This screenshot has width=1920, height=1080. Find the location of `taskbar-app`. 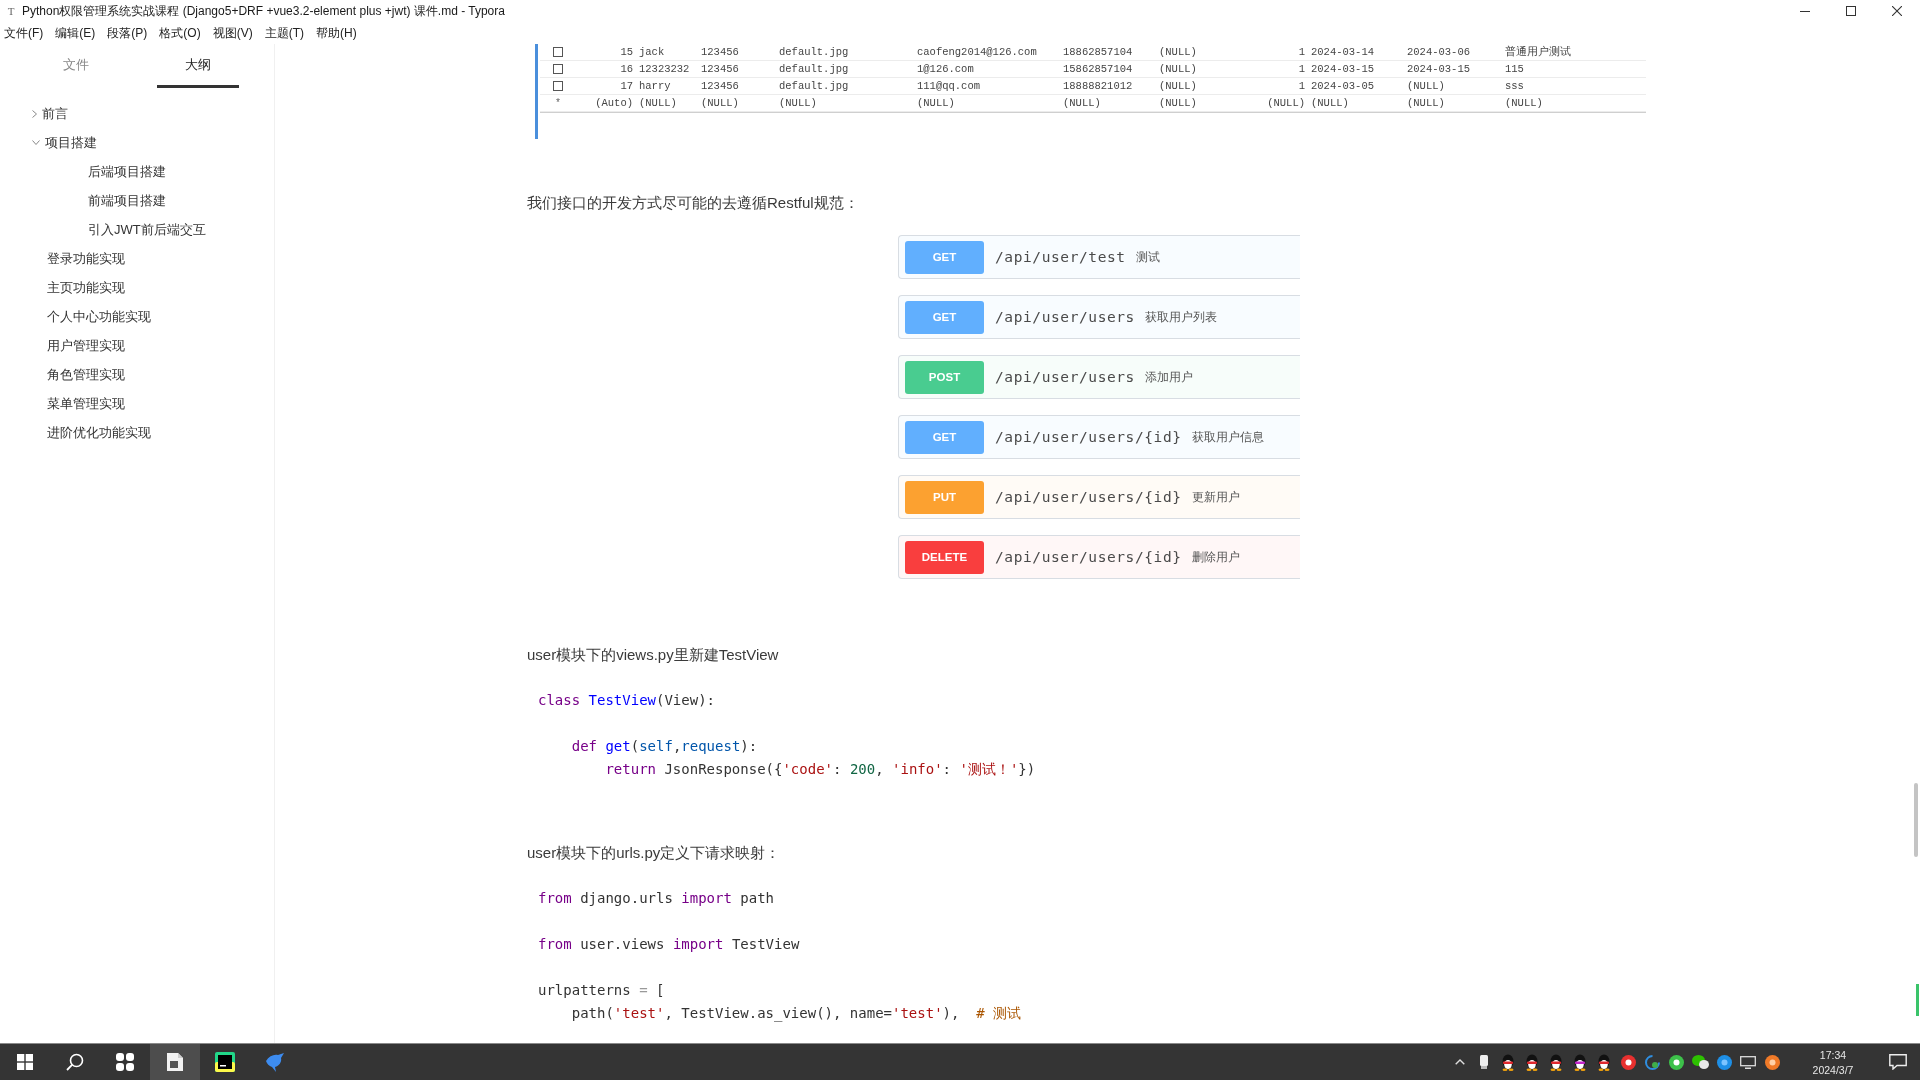

taskbar-app is located at coordinates (175, 1062).